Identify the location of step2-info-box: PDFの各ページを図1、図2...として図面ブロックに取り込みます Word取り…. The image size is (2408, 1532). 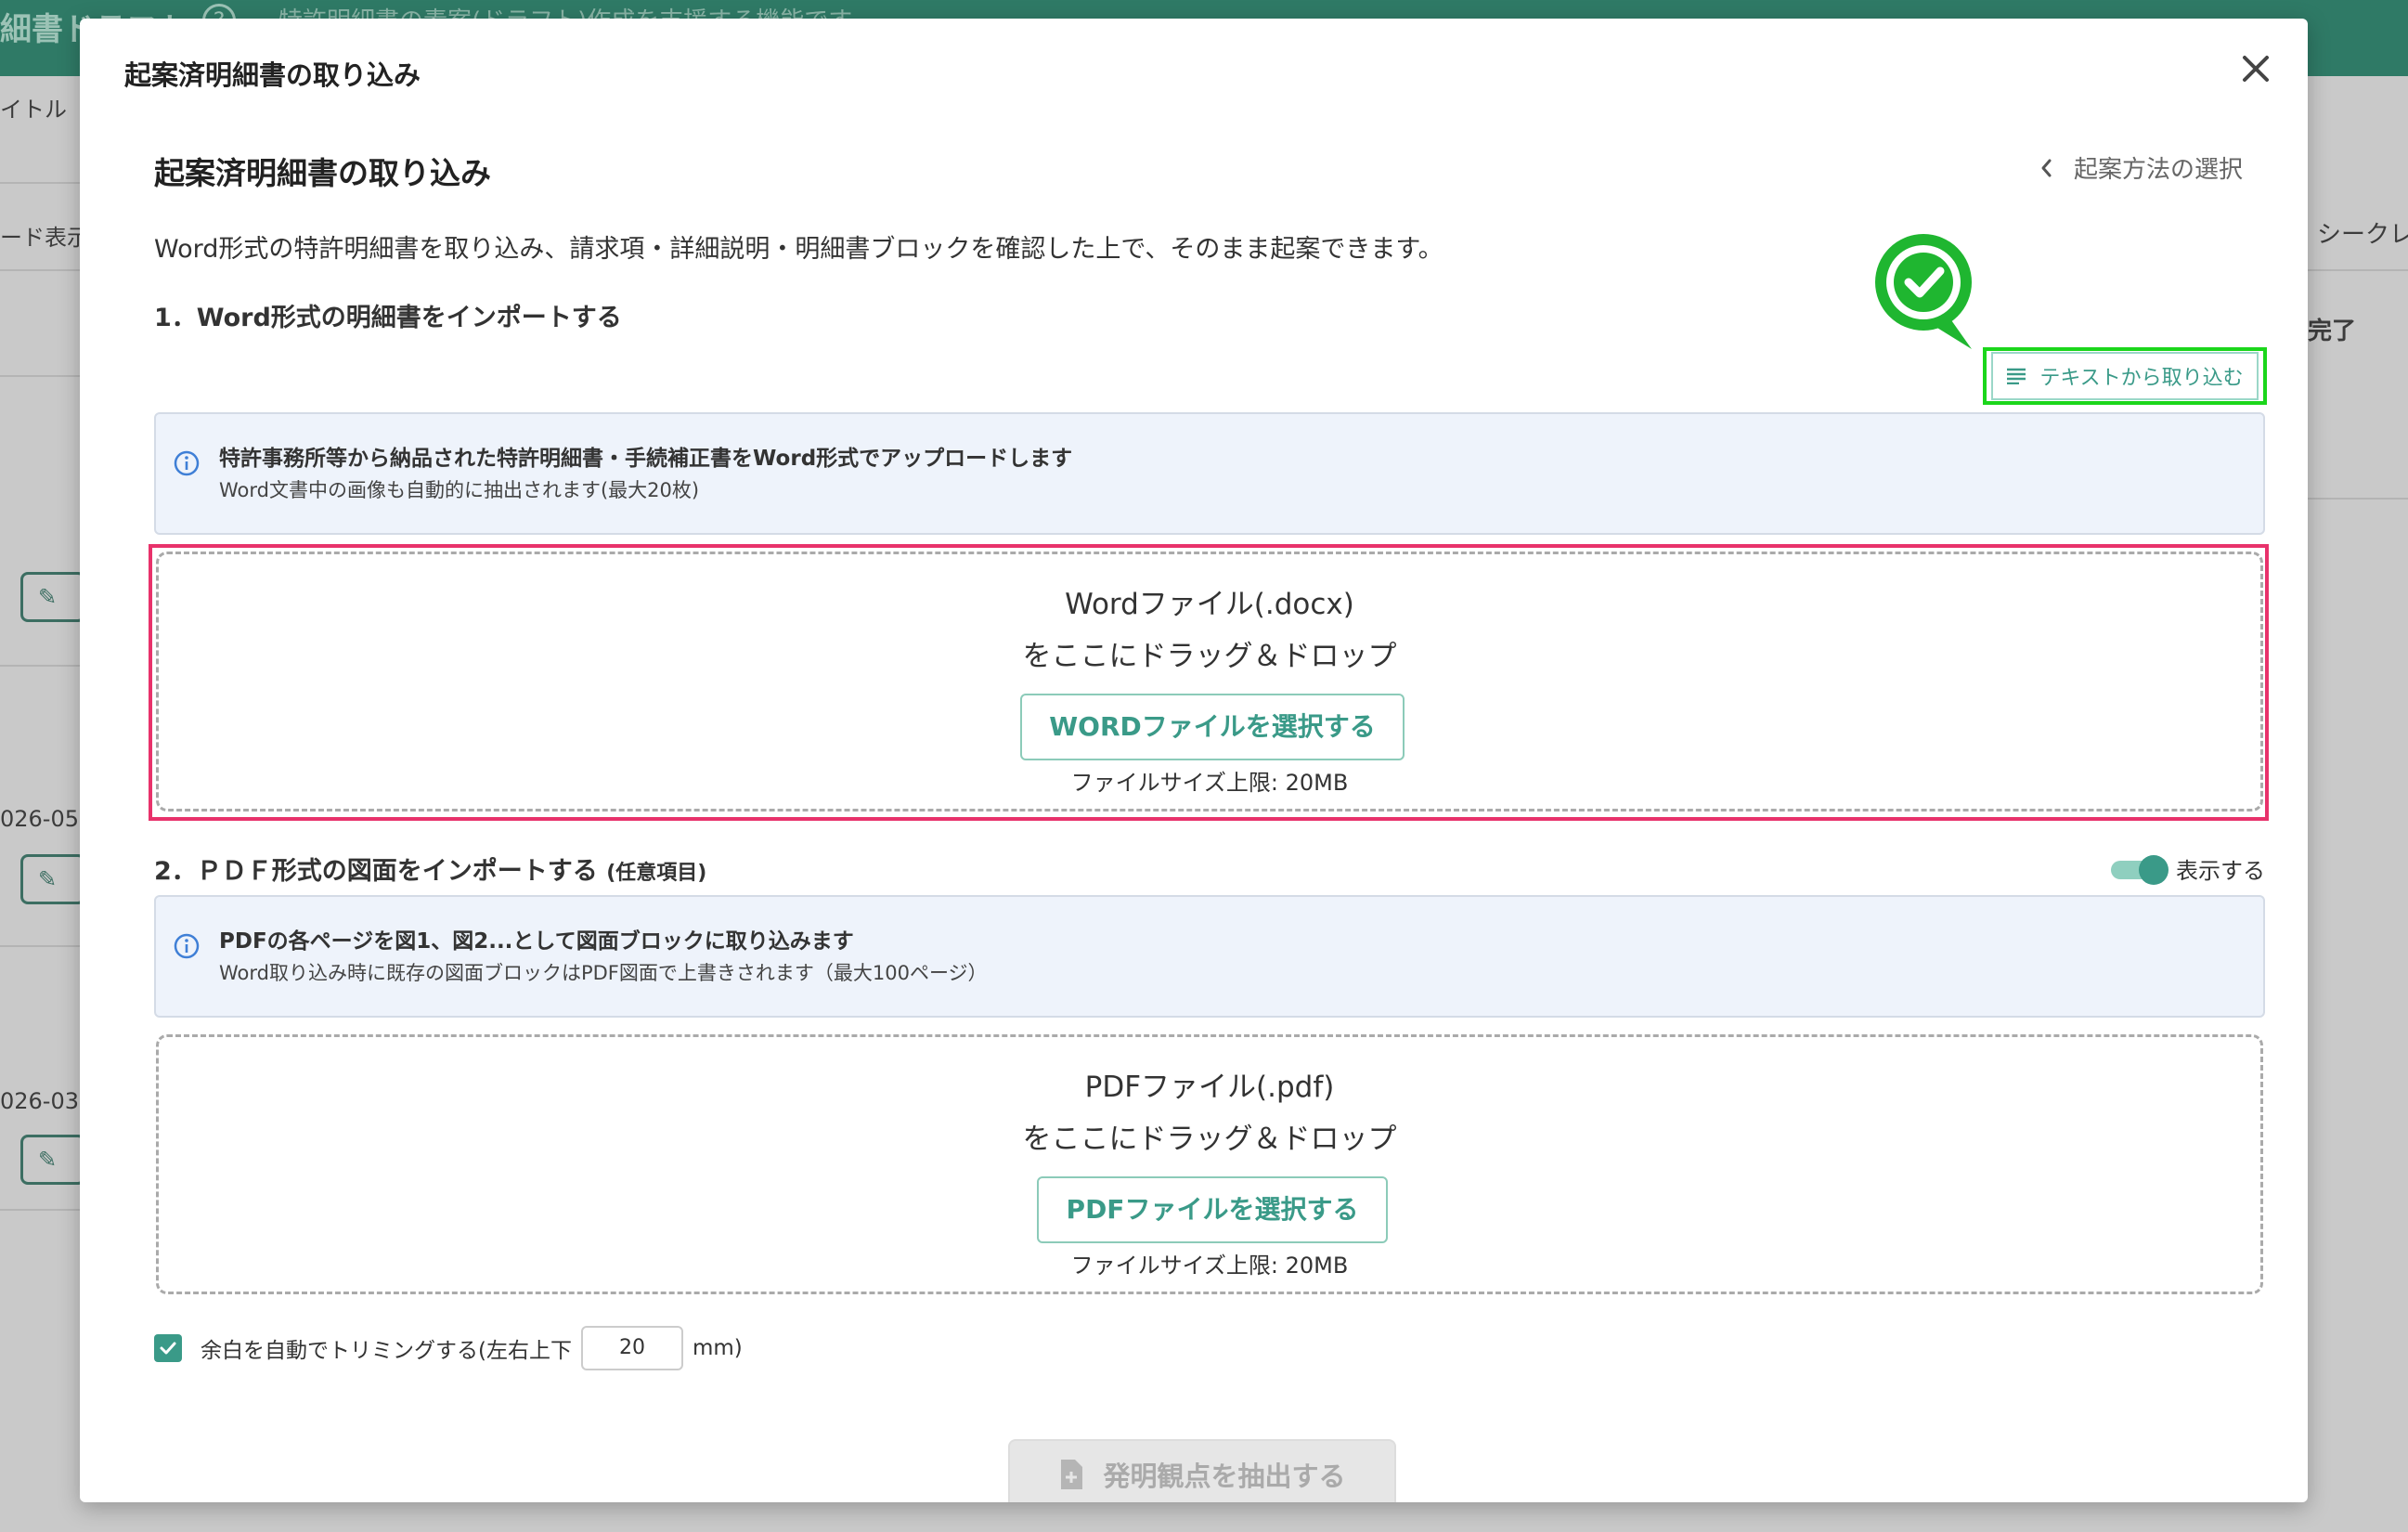
(1209, 957).